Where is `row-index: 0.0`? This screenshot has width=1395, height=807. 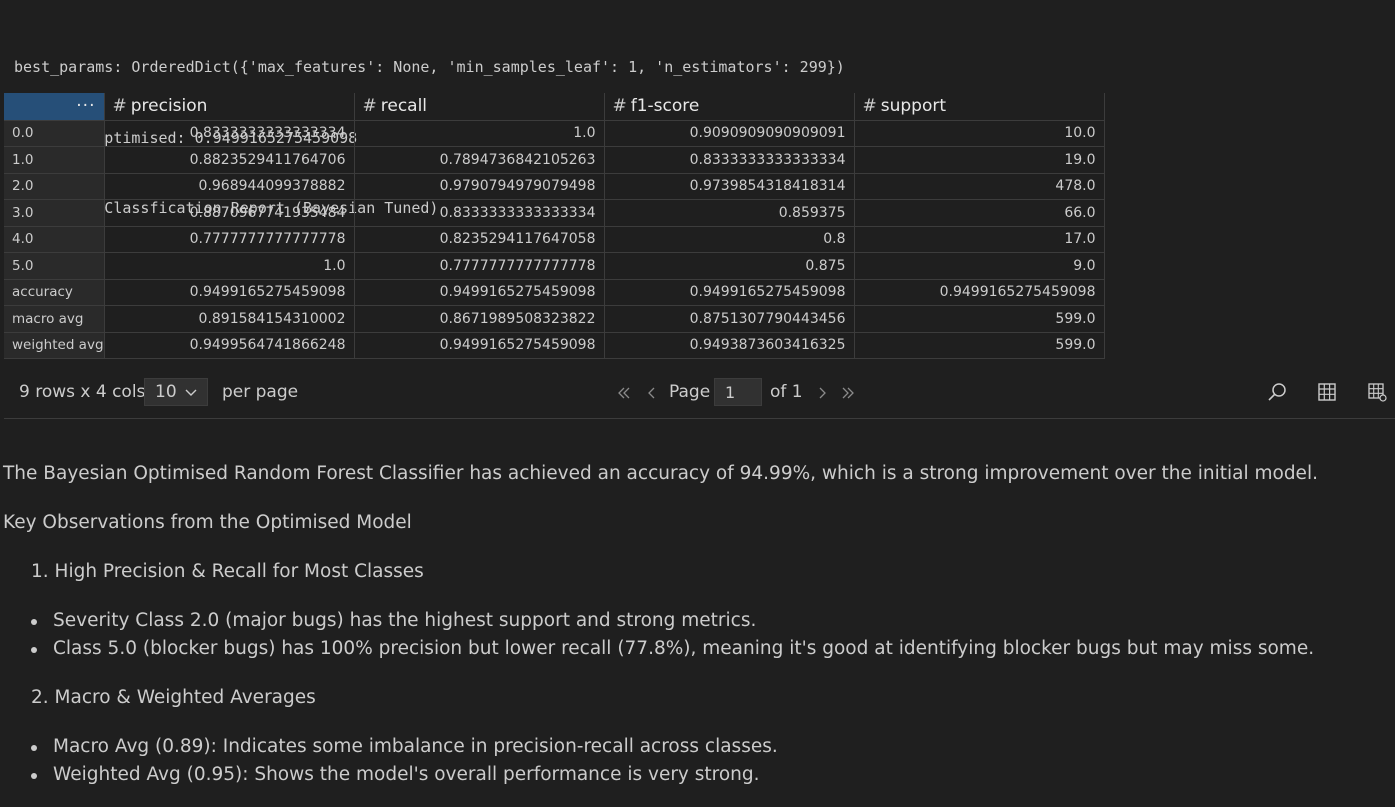 row-index: 0.0 is located at coordinates (54, 133).